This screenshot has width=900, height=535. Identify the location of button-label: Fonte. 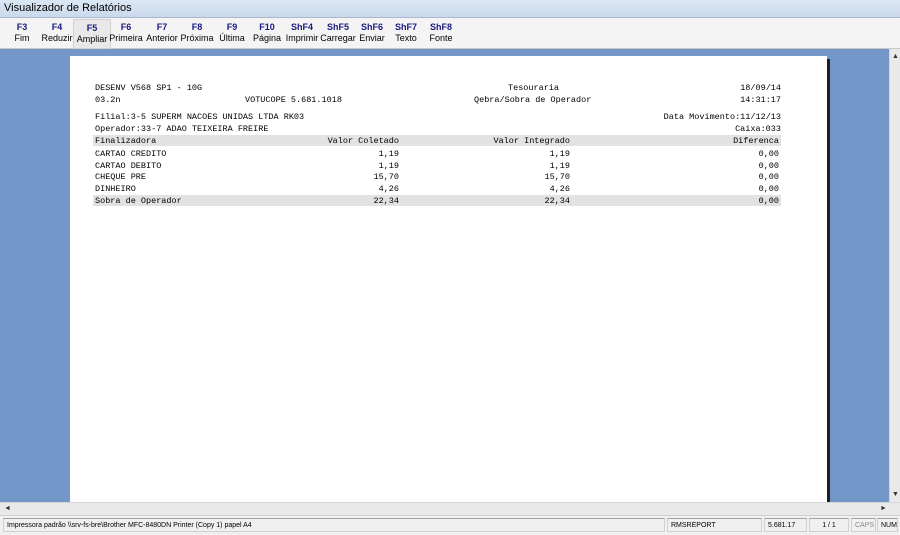
(441, 38).